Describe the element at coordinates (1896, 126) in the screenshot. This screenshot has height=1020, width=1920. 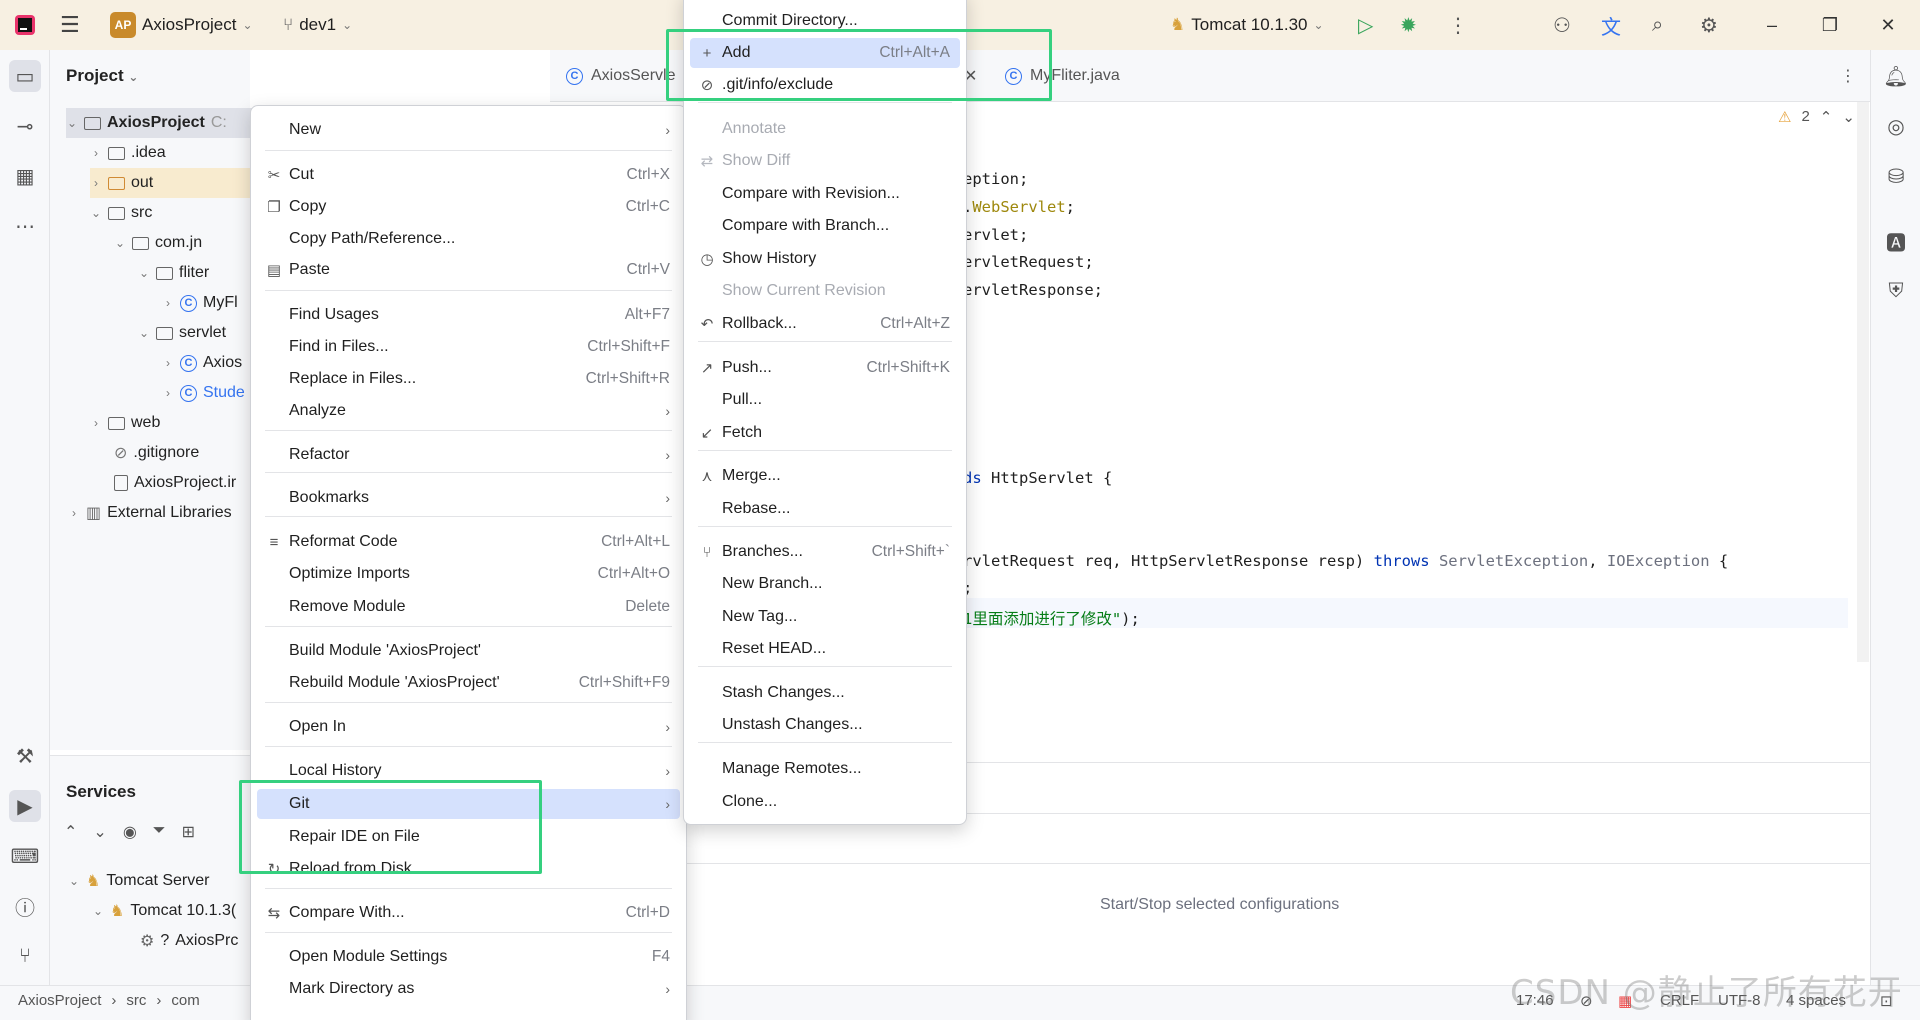
I see `ai-assistant-icon: ◎` at that location.